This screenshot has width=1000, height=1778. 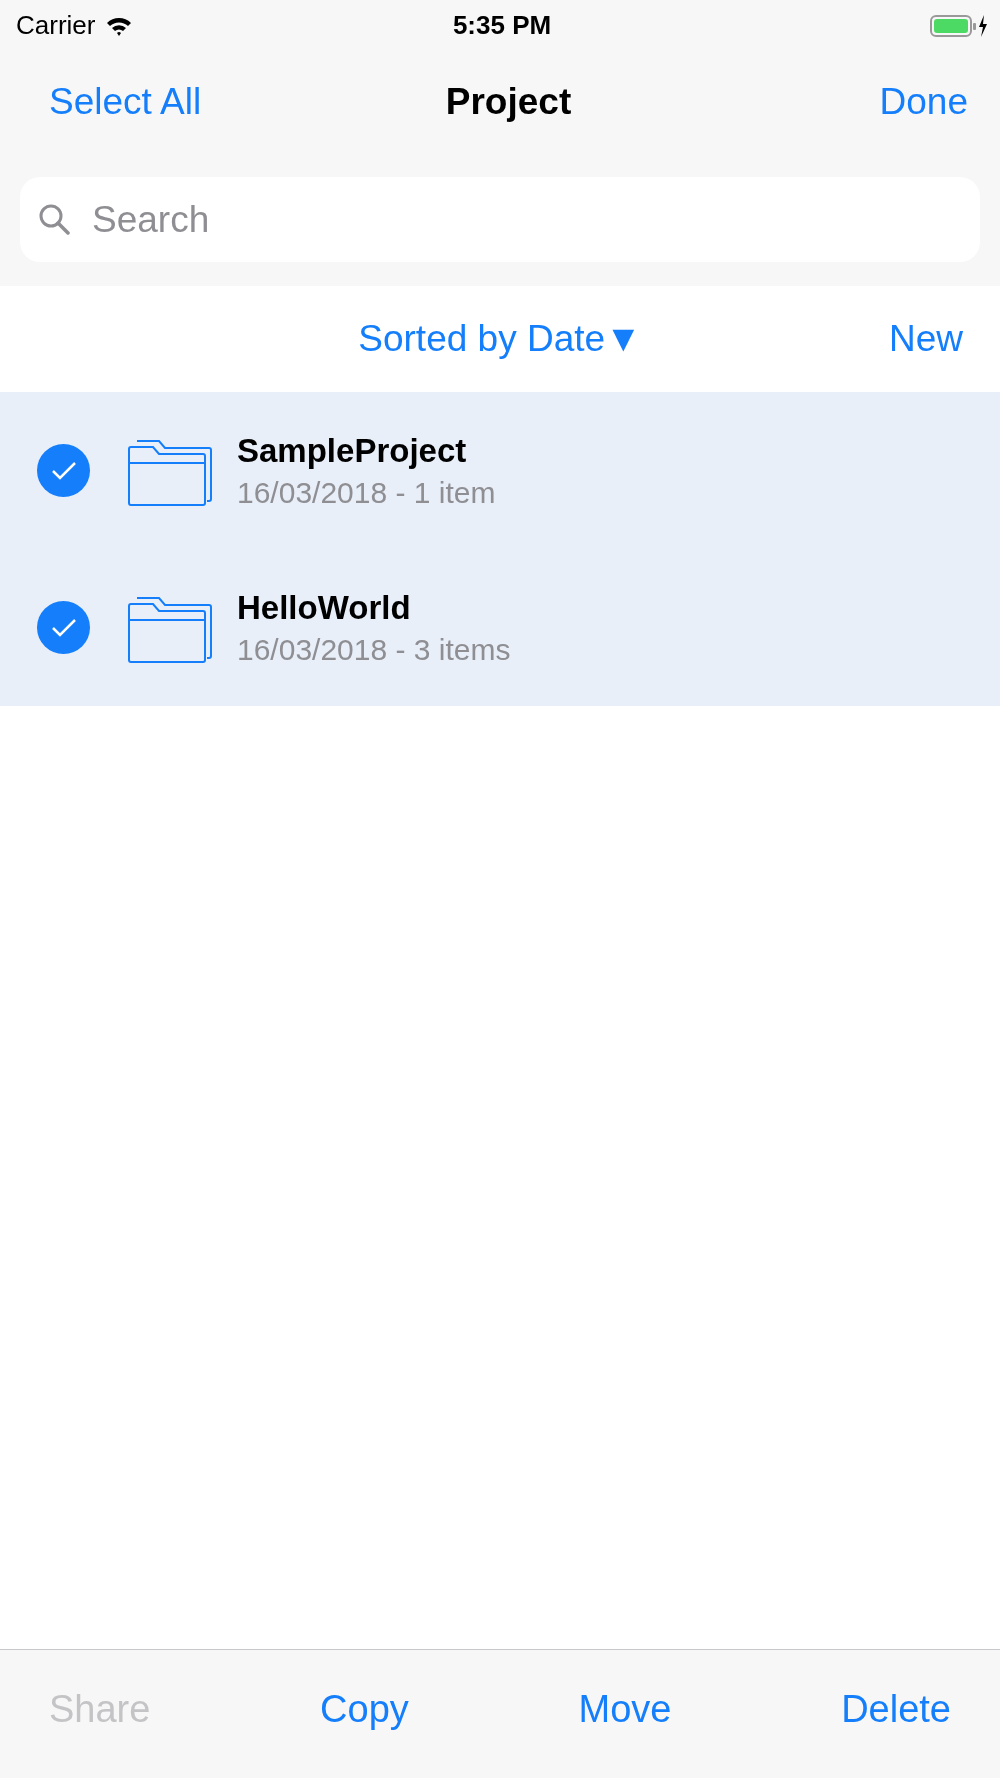 What do you see at coordinates (366, 492) in the screenshot?
I see `project-details: 16/03/2018 - 1 item` at bounding box center [366, 492].